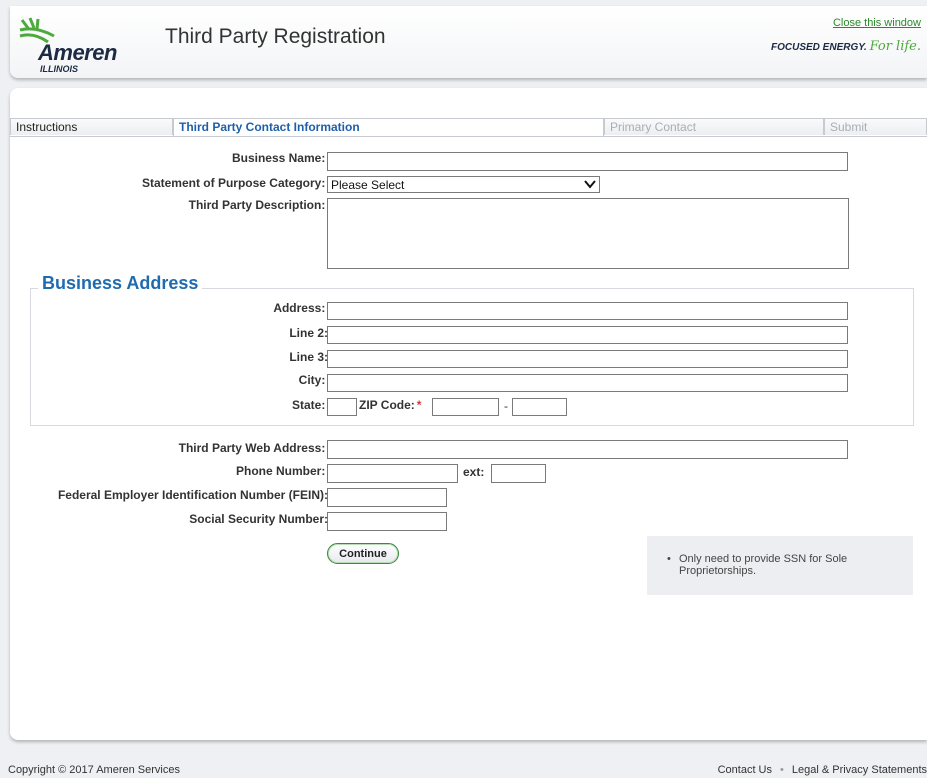 The width and height of the screenshot is (927, 778). Describe the element at coordinates (237, 183) in the screenshot. I see `purpose-category-label: Statement of Purpose Category:*` at that location.